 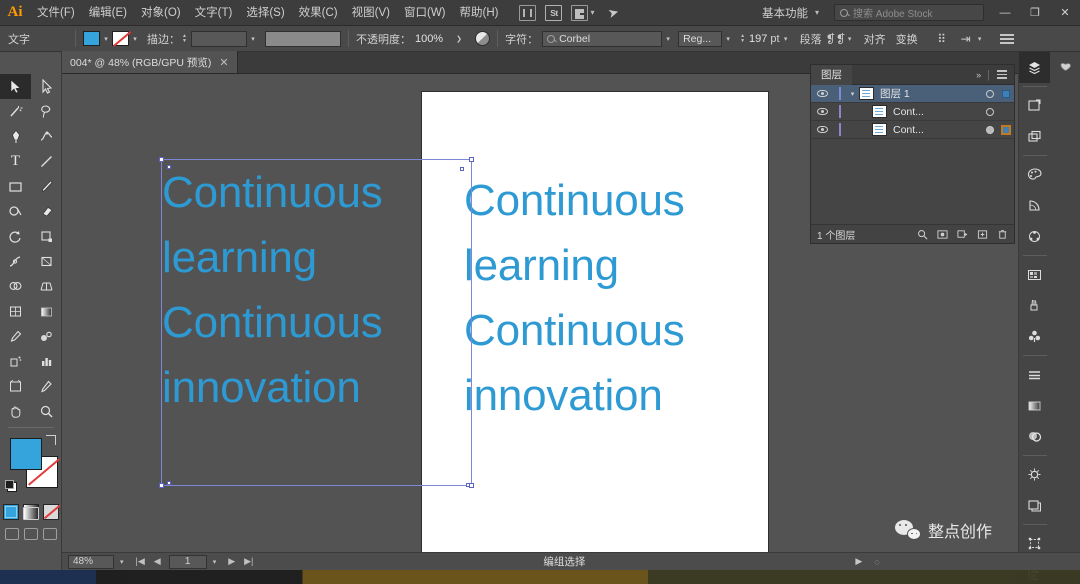 I want to click on menu-effect: 效果(C), so click(x=318, y=13).